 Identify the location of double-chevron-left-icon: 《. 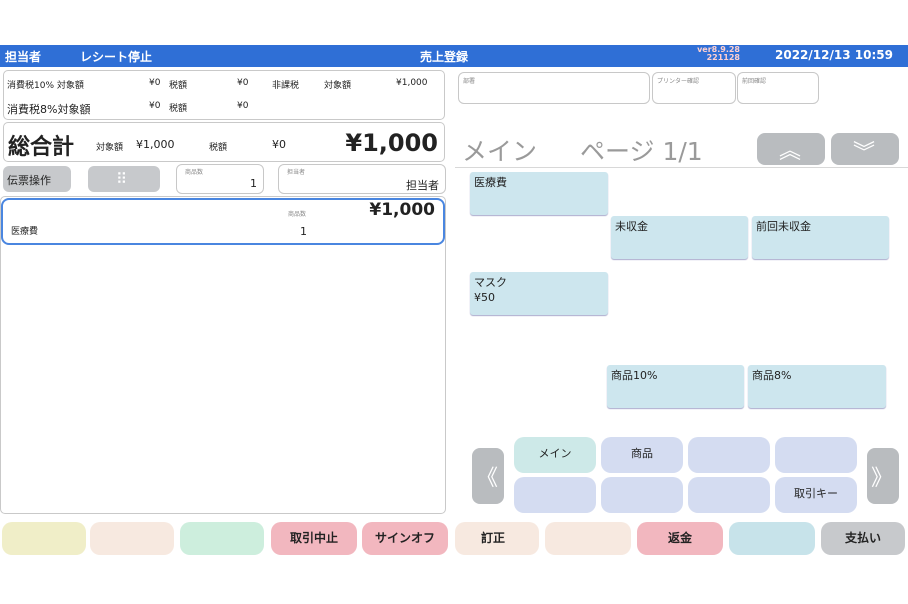
(487, 478).